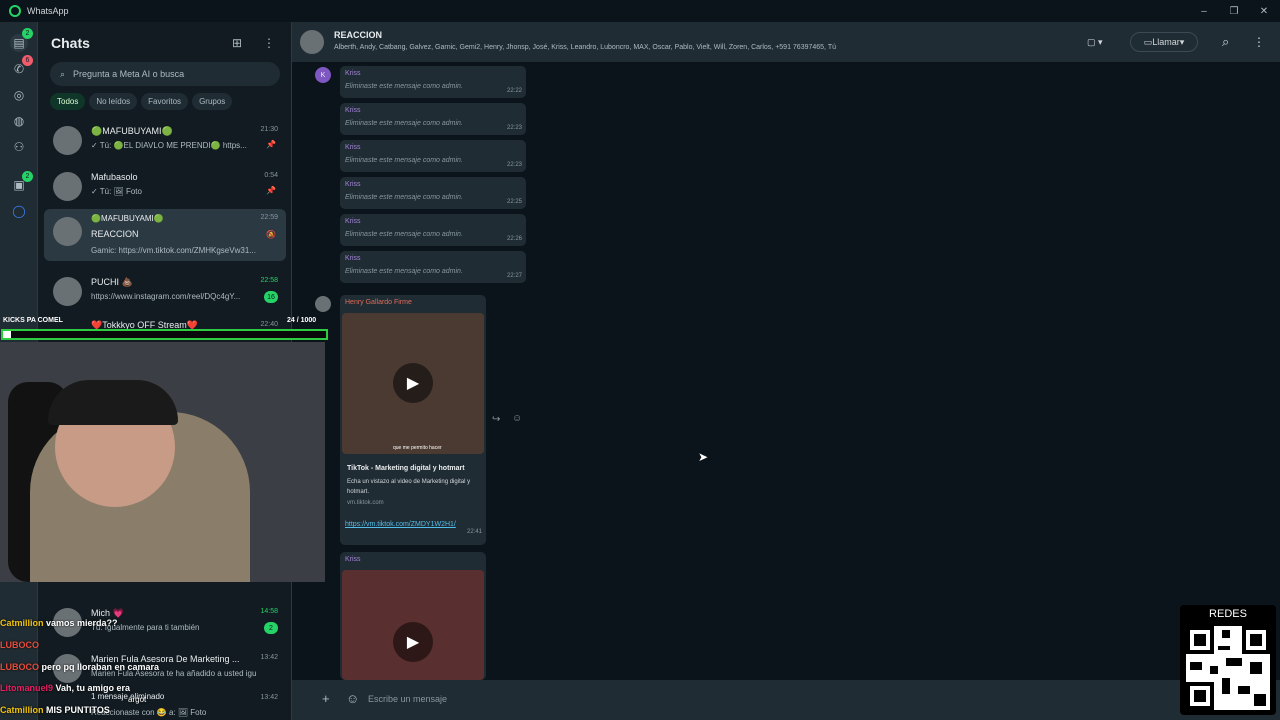  What do you see at coordinates (496, 419) in the screenshot?
I see `forward-icon: ↪` at bounding box center [496, 419].